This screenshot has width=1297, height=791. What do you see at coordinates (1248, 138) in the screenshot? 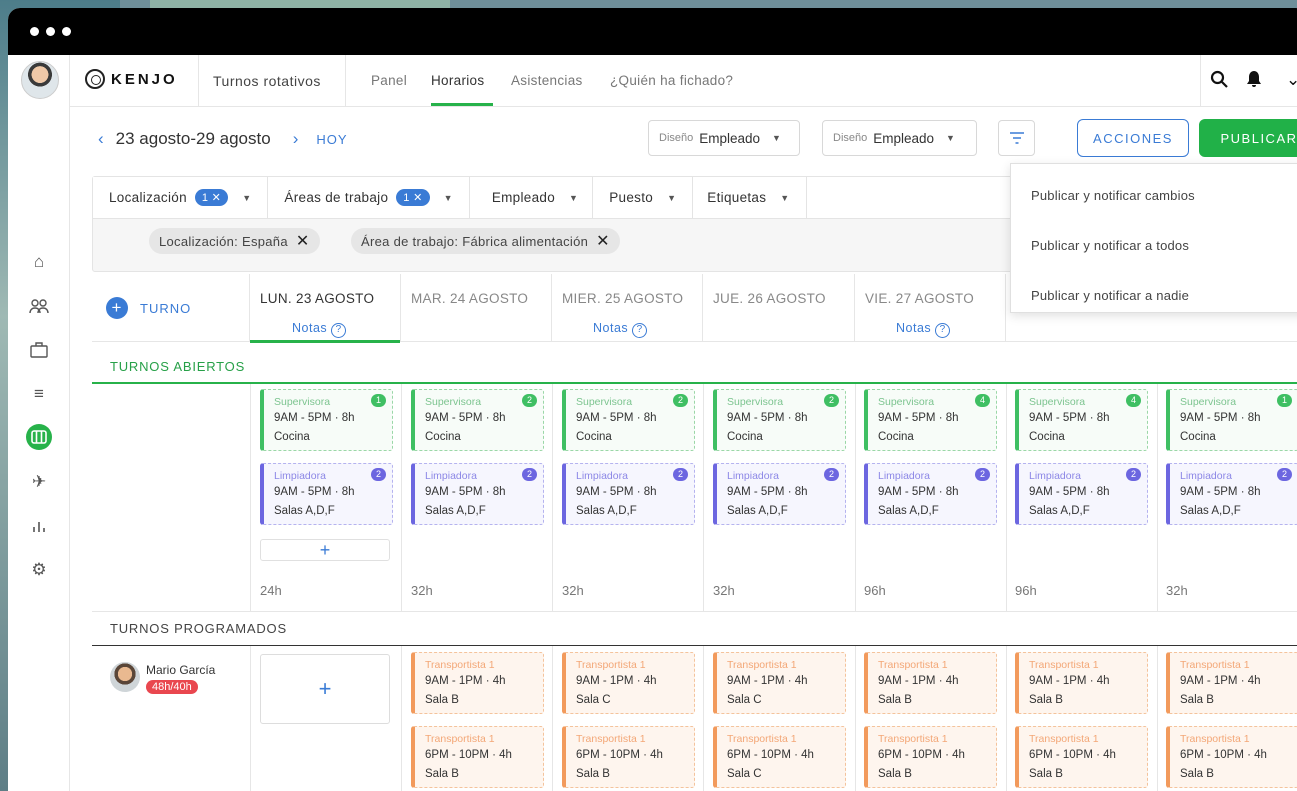
I see `publish-button: PUBLICAR` at bounding box center [1248, 138].